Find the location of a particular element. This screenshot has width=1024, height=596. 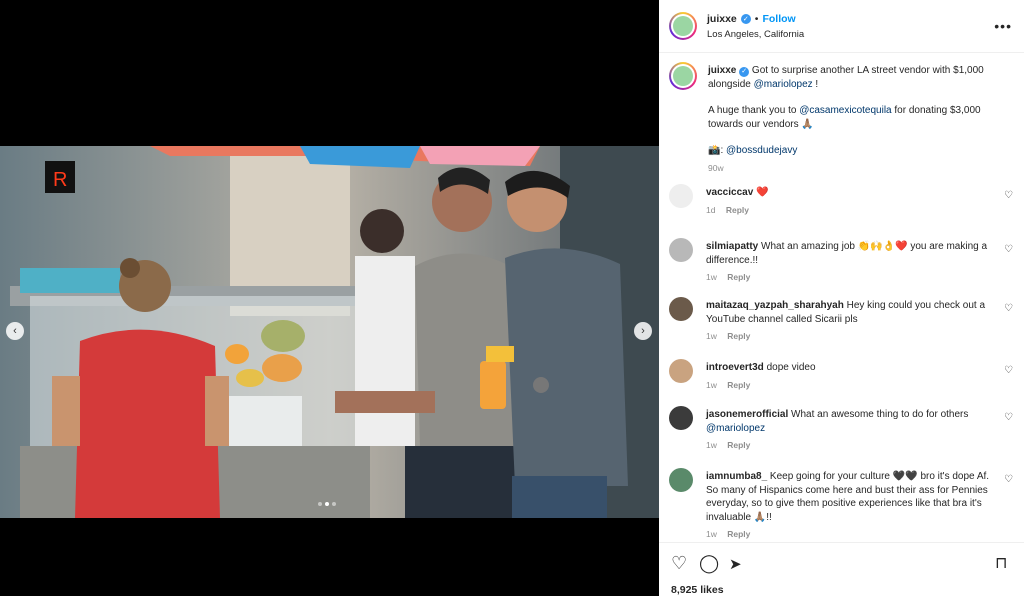

comment-text: What an awesome thing to do for others is located at coordinates (880, 414).